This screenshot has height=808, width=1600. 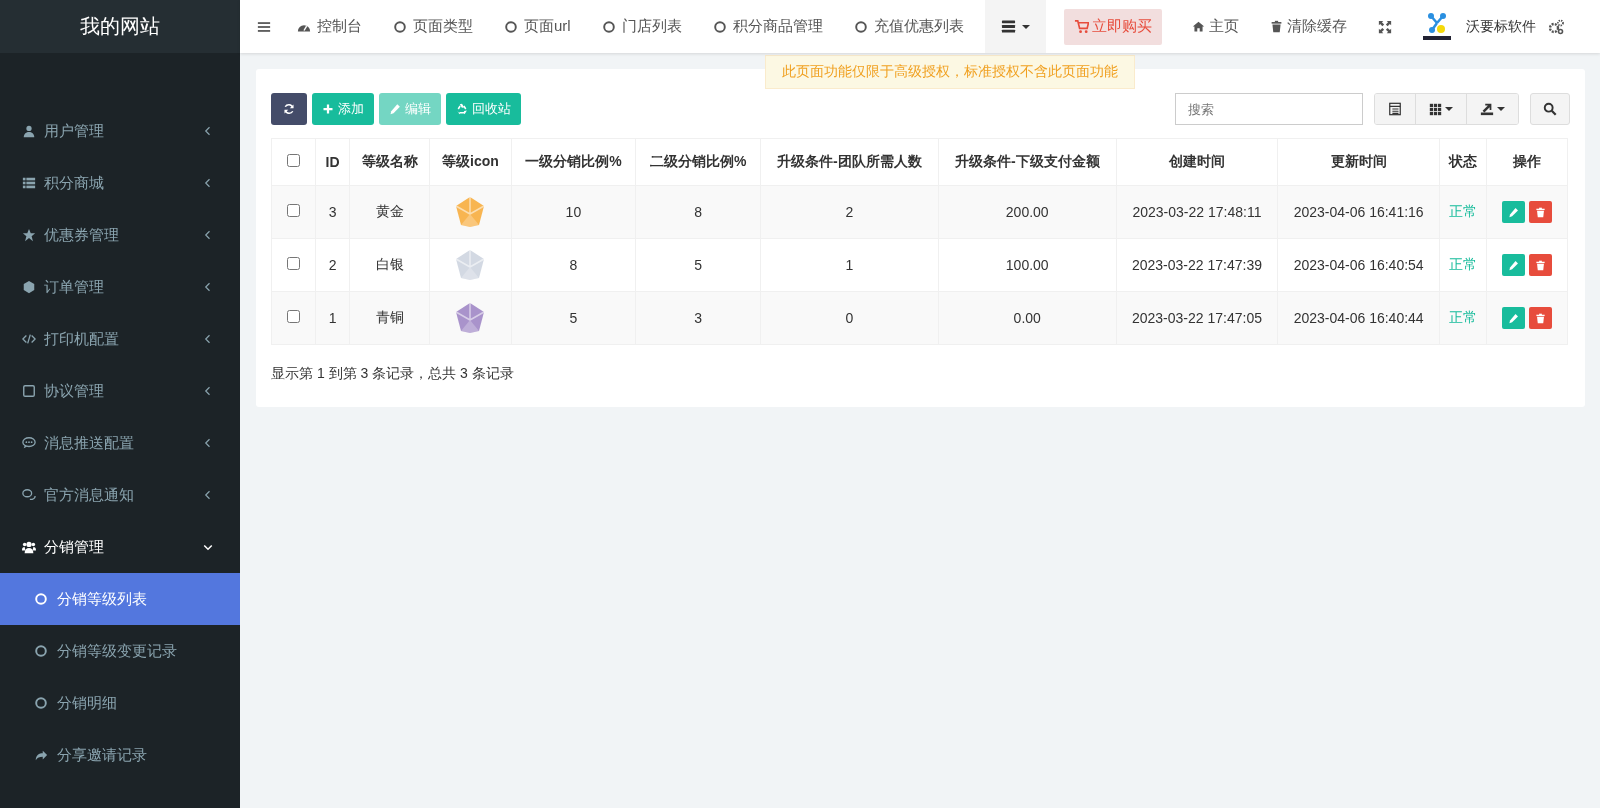 I want to click on people-icon, so click(x=29, y=547).